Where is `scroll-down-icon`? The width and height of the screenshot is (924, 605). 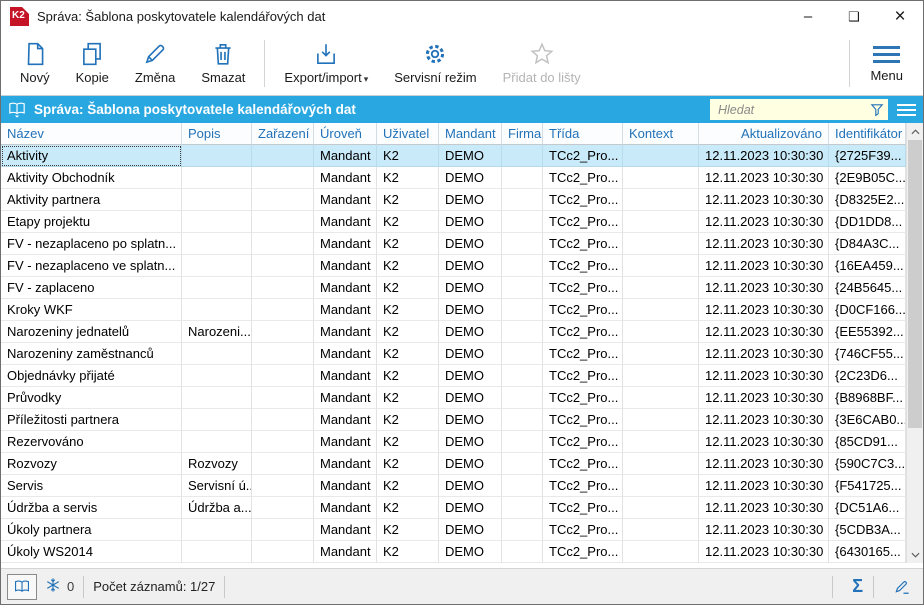 scroll-down-icon is located at coordinates (915, 554).